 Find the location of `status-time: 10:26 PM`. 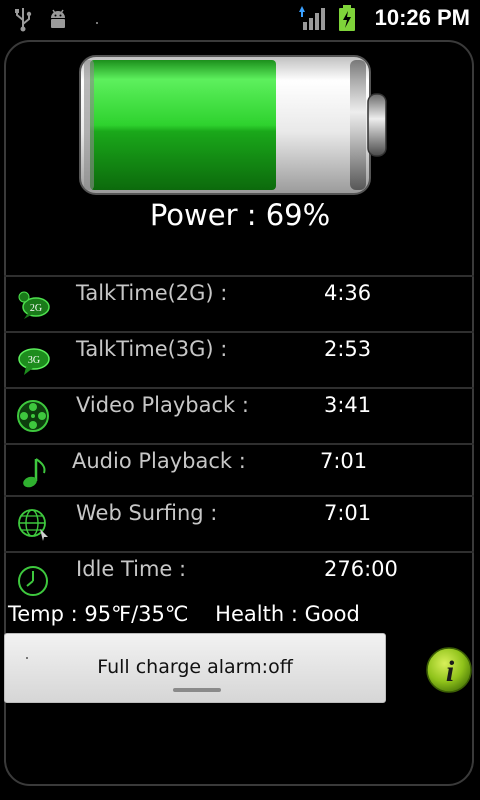

status-time: 10:26 PM is located at coordinates (422, 17).